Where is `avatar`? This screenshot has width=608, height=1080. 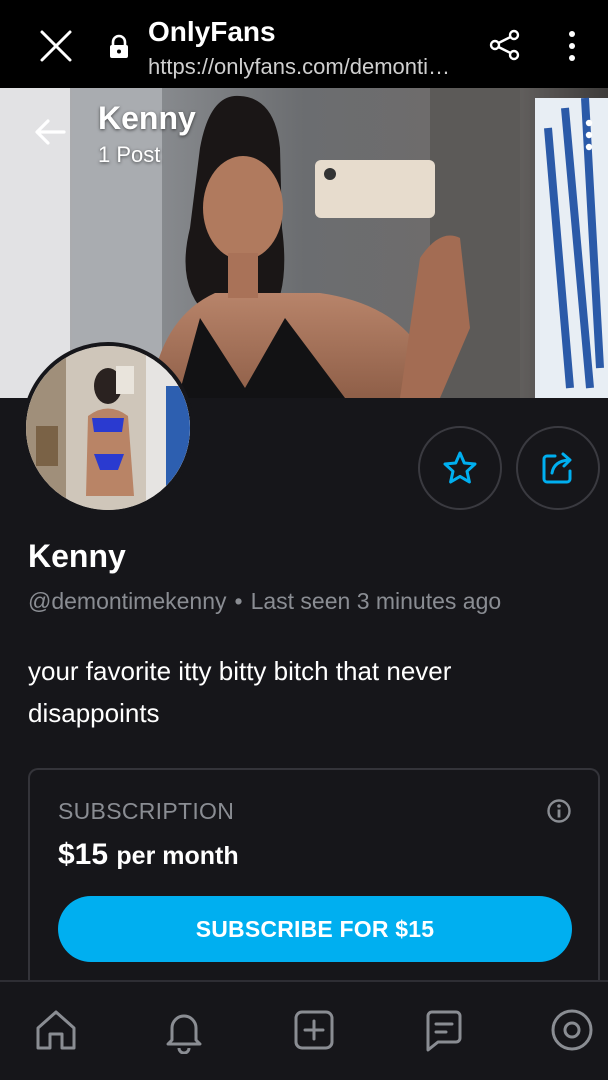 avatar is located at coordinates (108, 428).